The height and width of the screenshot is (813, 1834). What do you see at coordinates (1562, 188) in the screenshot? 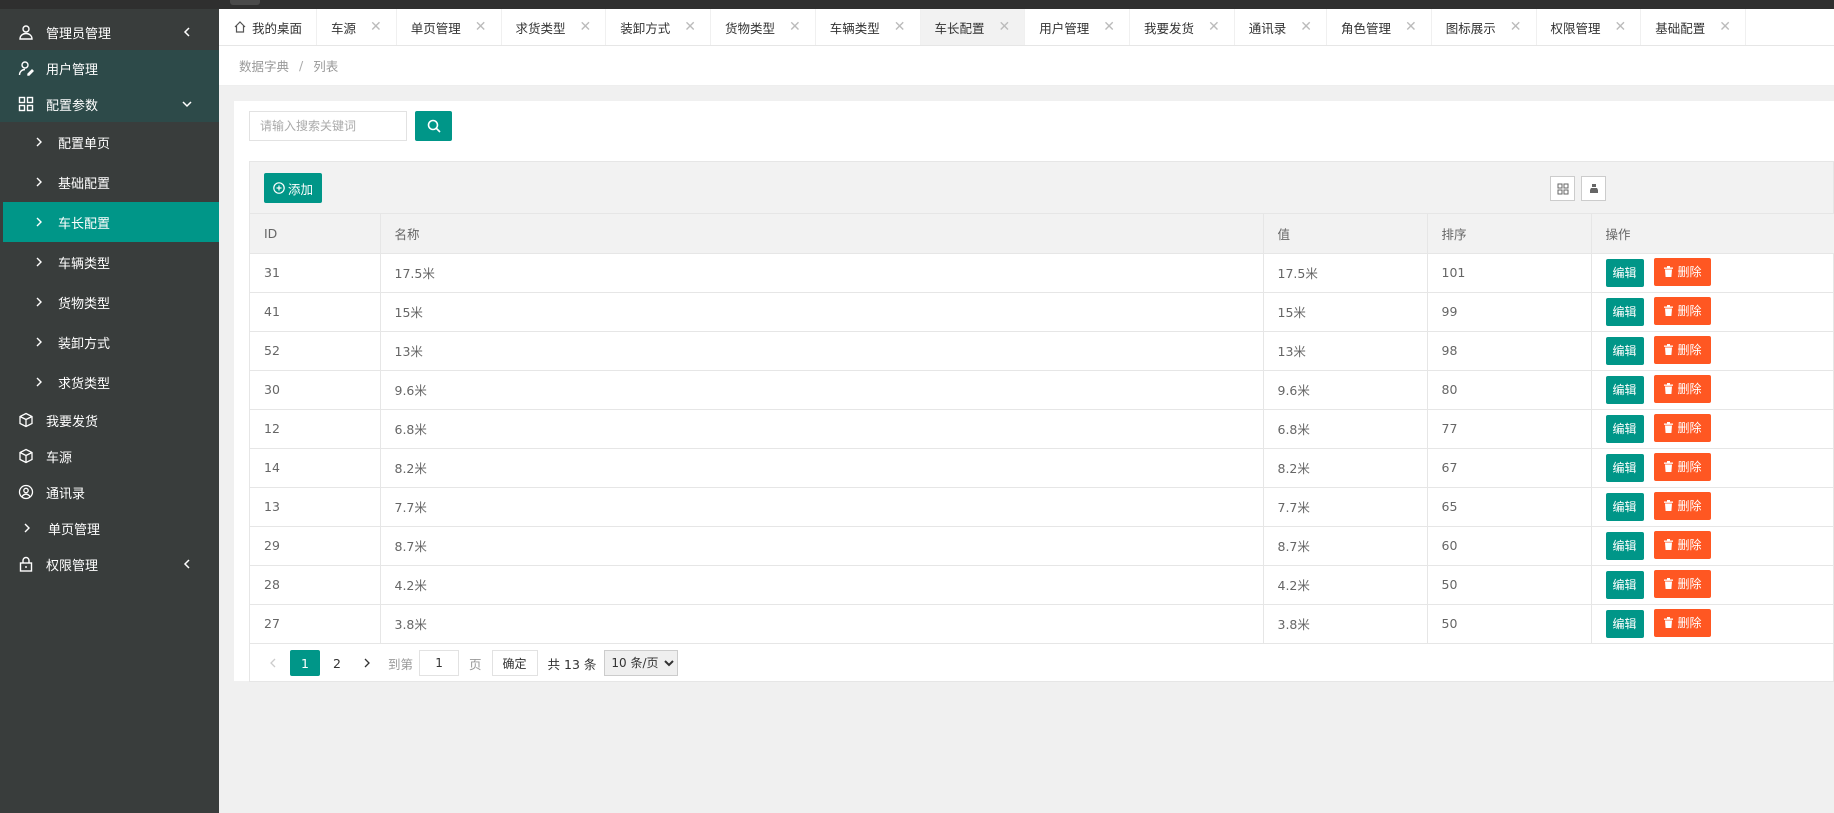
I see `column-filter-button` at bounding box center [1562, 188].